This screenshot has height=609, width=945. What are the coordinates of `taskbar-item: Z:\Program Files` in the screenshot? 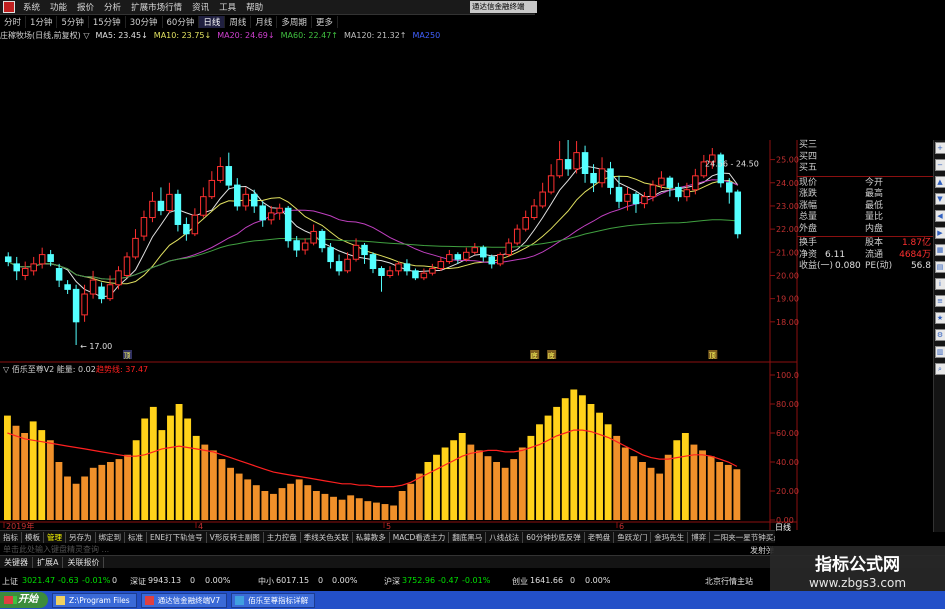 It's located at (94, 600).